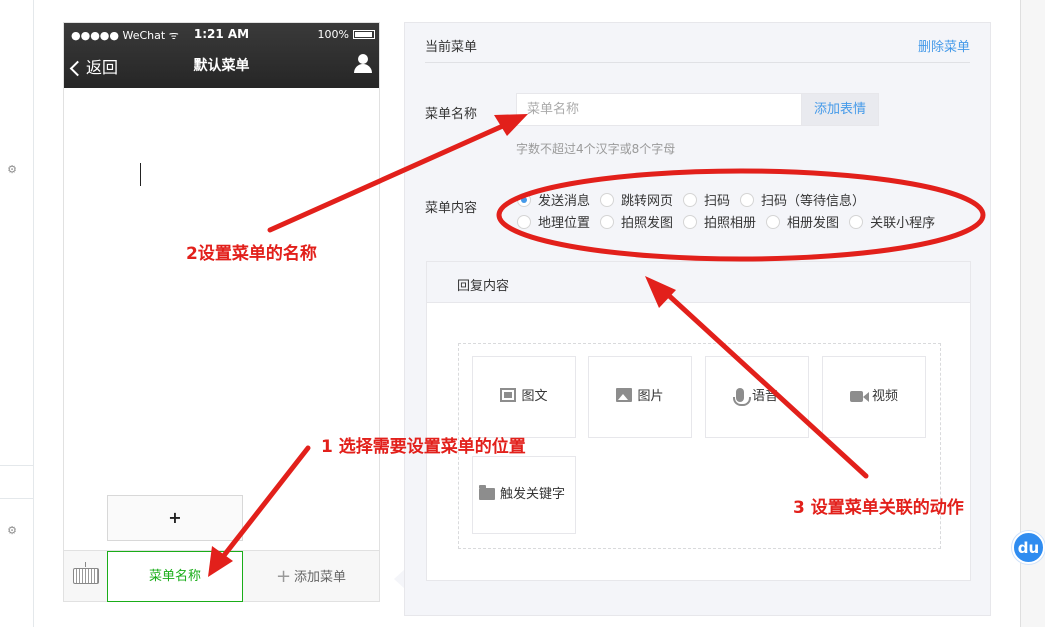 The image size is (1045, 627). I want to click on add-submenu-button: +, so click(175, 518).